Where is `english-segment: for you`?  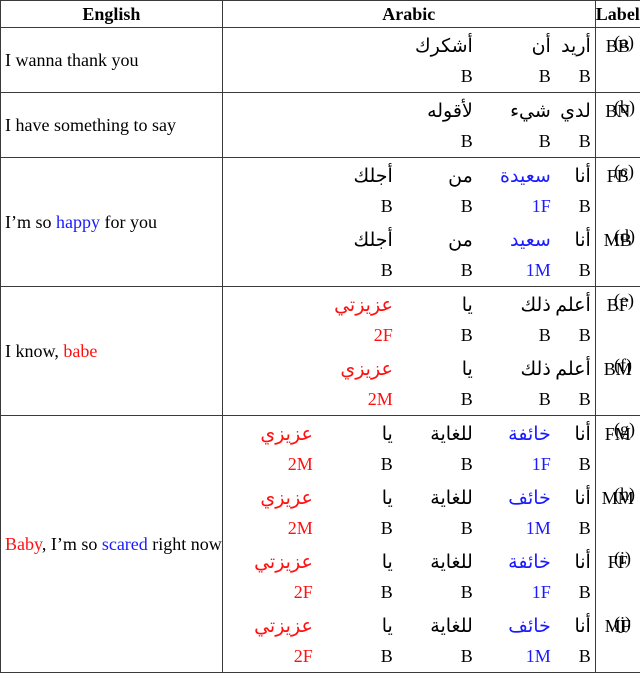
english-segment: for you is located at coordinates (129, 221).